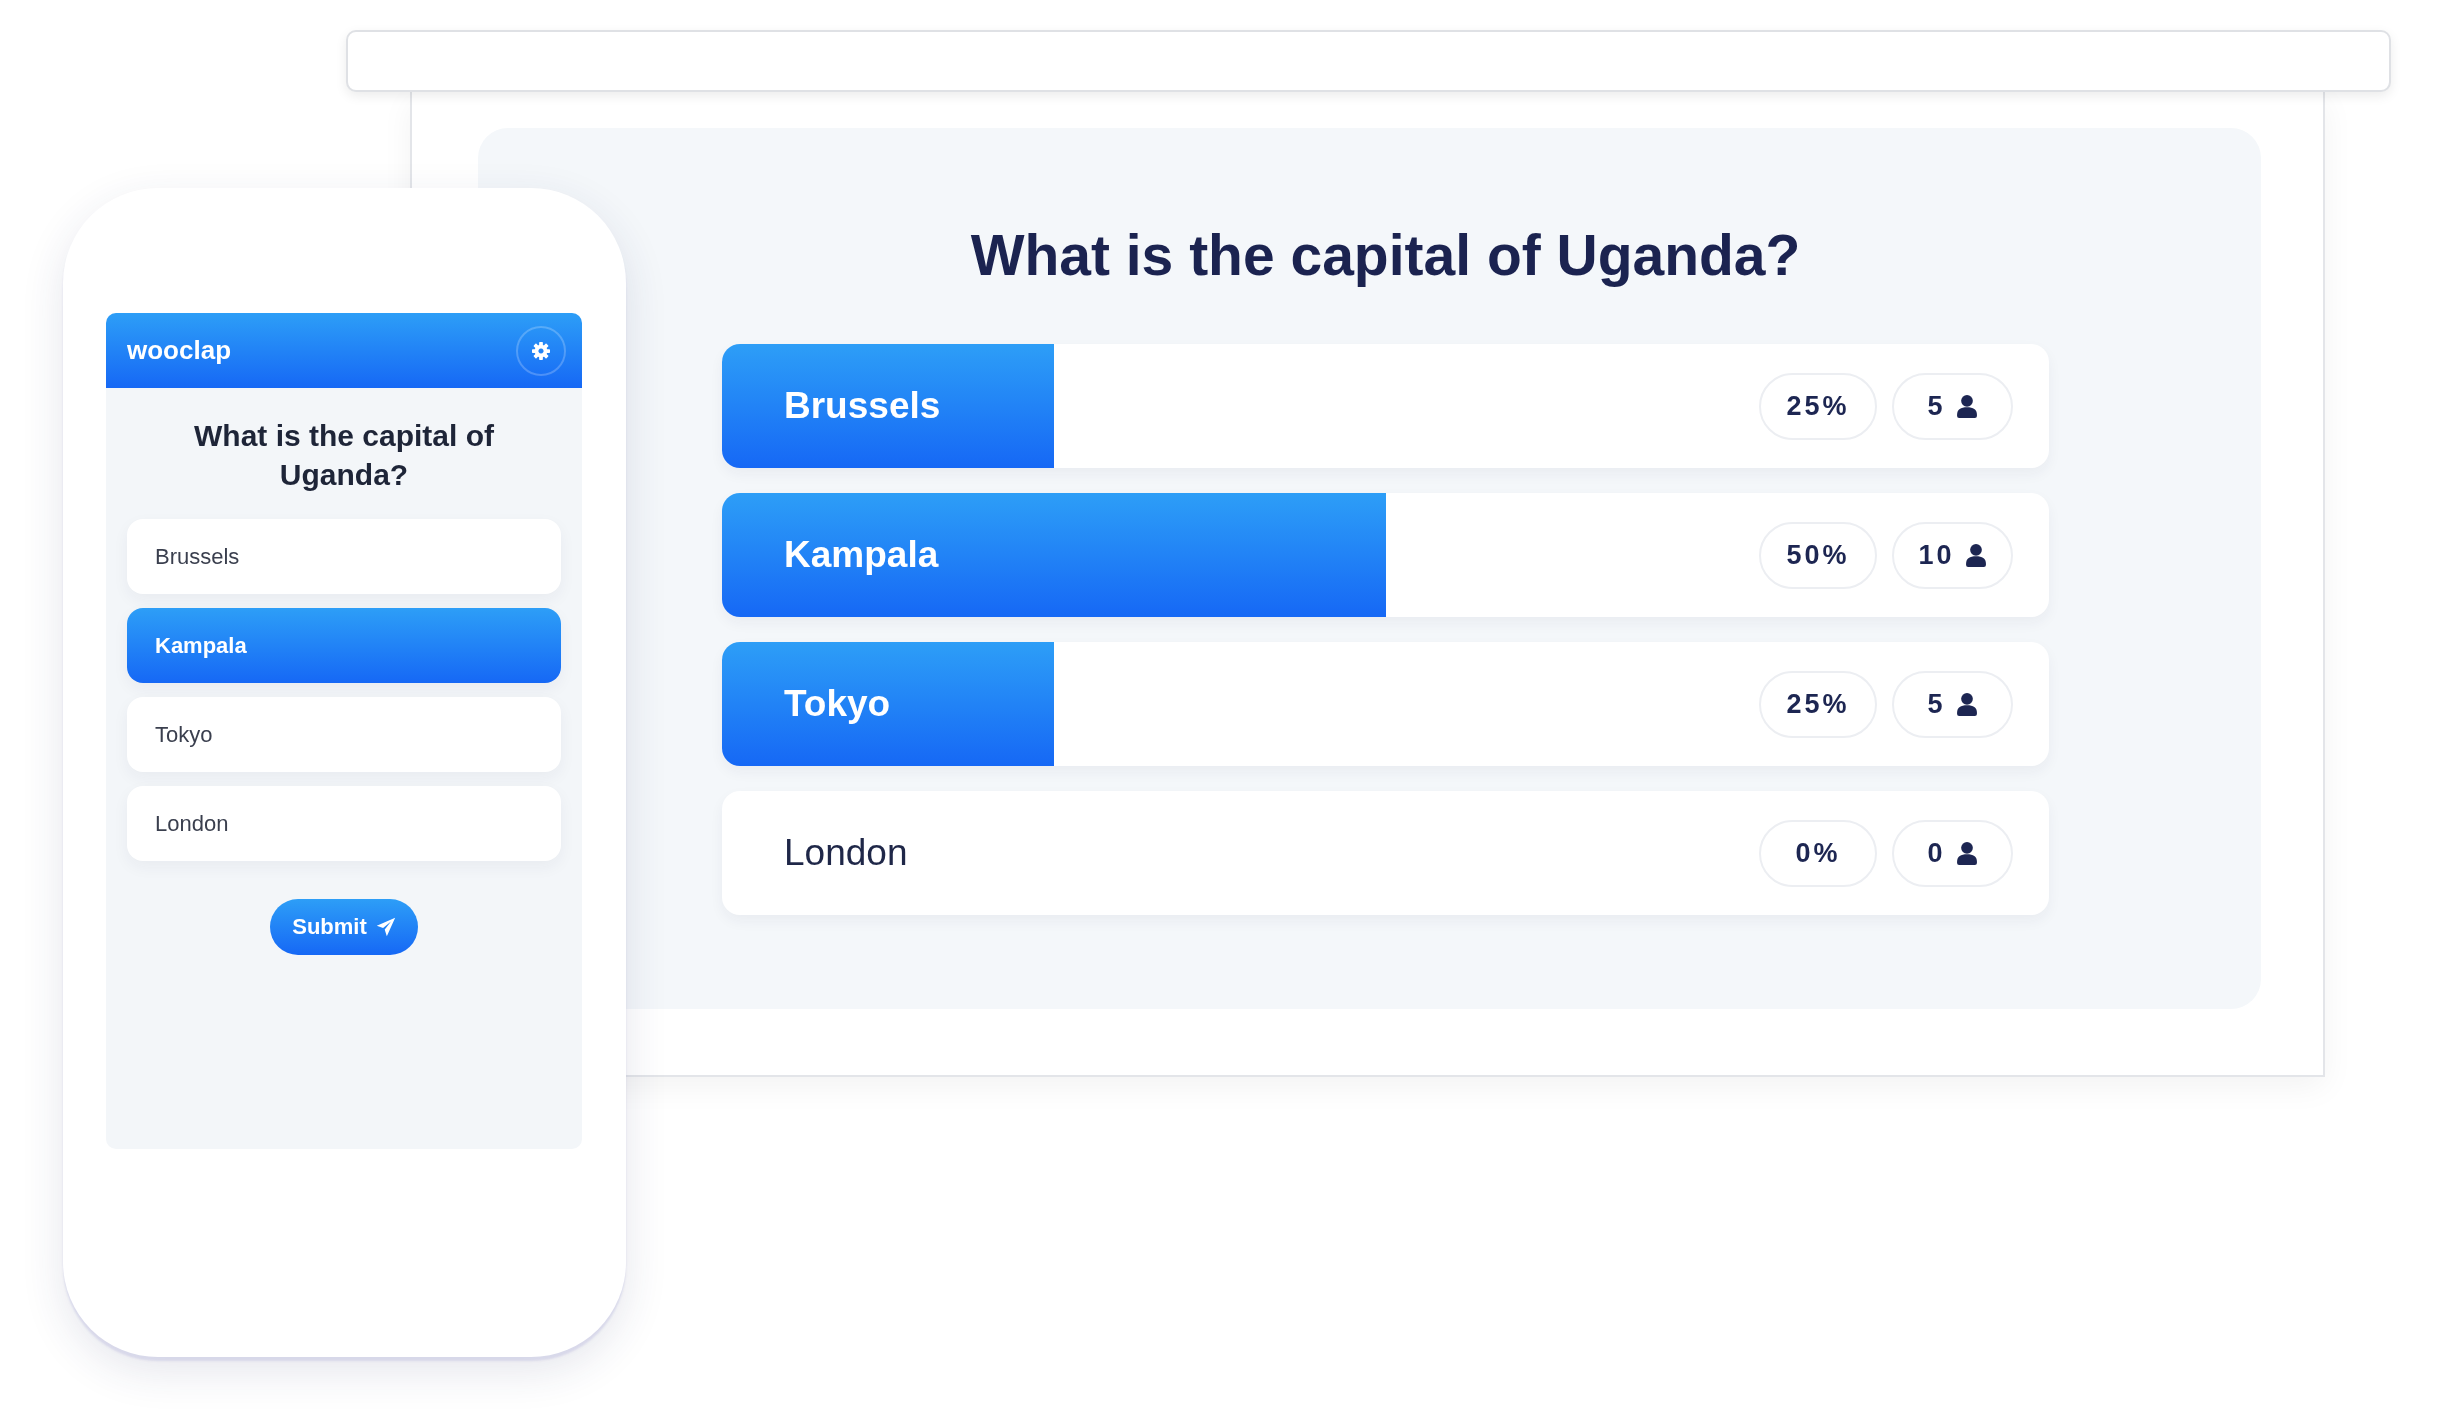 Image resolution: width=2452 pixels, height=1420 pixels. Describe the element at coordinates (1818, 555) in the screenshot. I see `percent-pill: 50%` at that location.